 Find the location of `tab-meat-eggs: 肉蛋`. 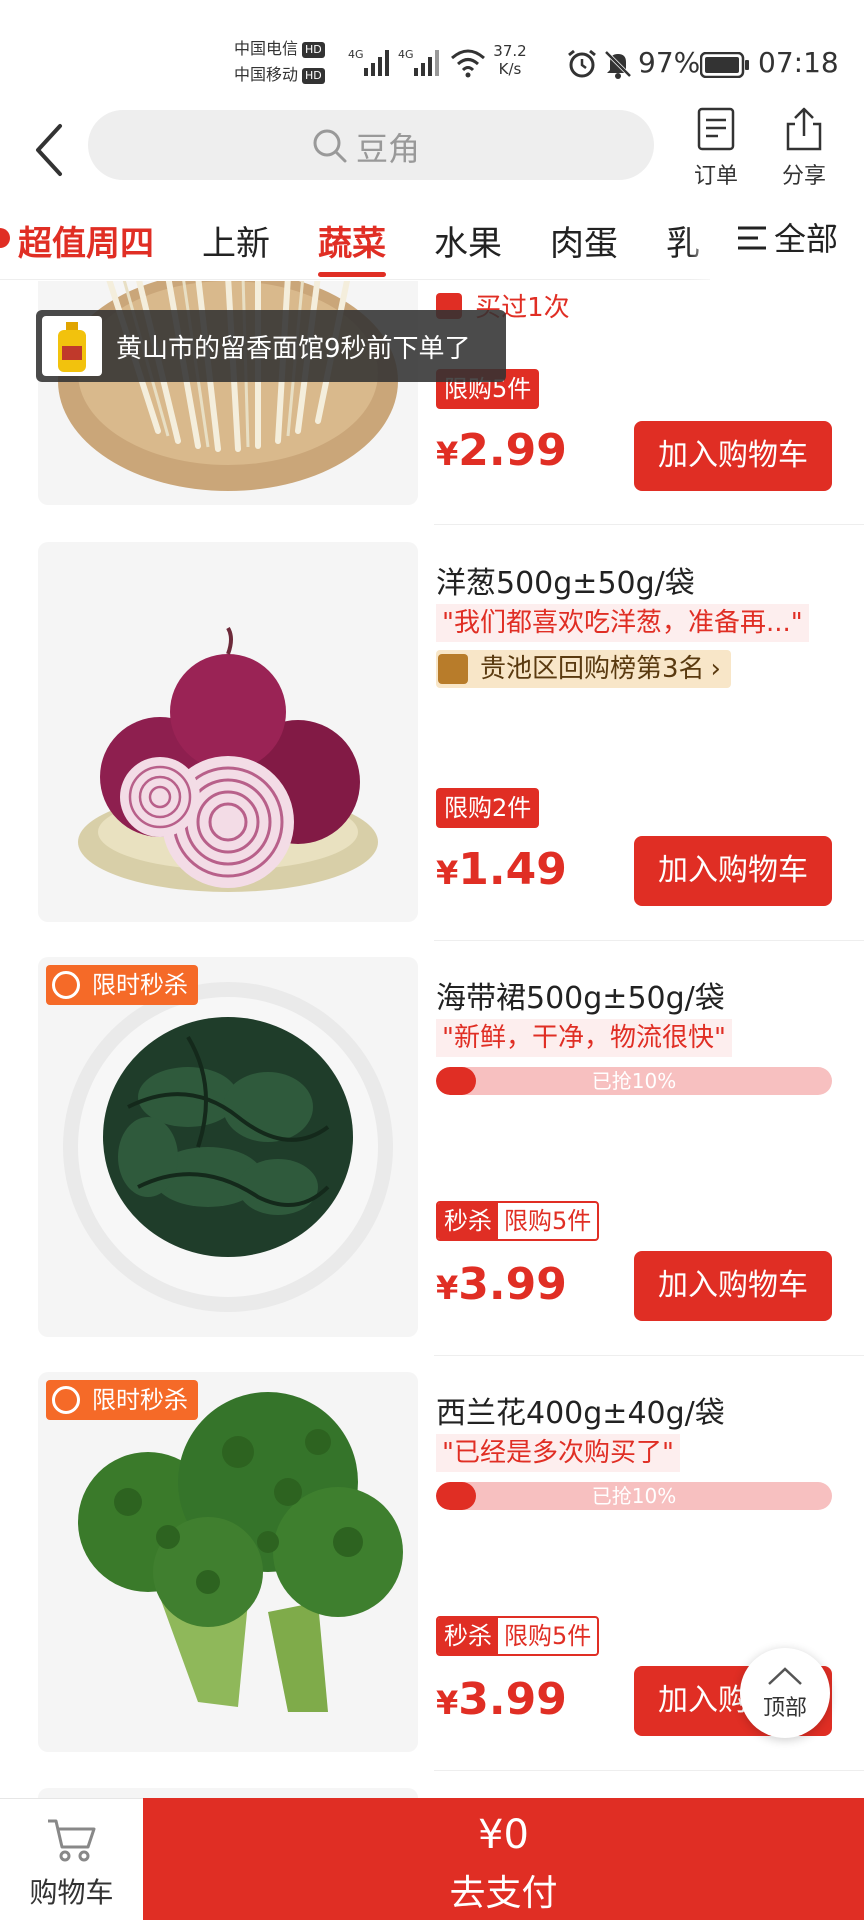

tab-meat-eggs: 肉蛋 is located at coordinates (584, 240).